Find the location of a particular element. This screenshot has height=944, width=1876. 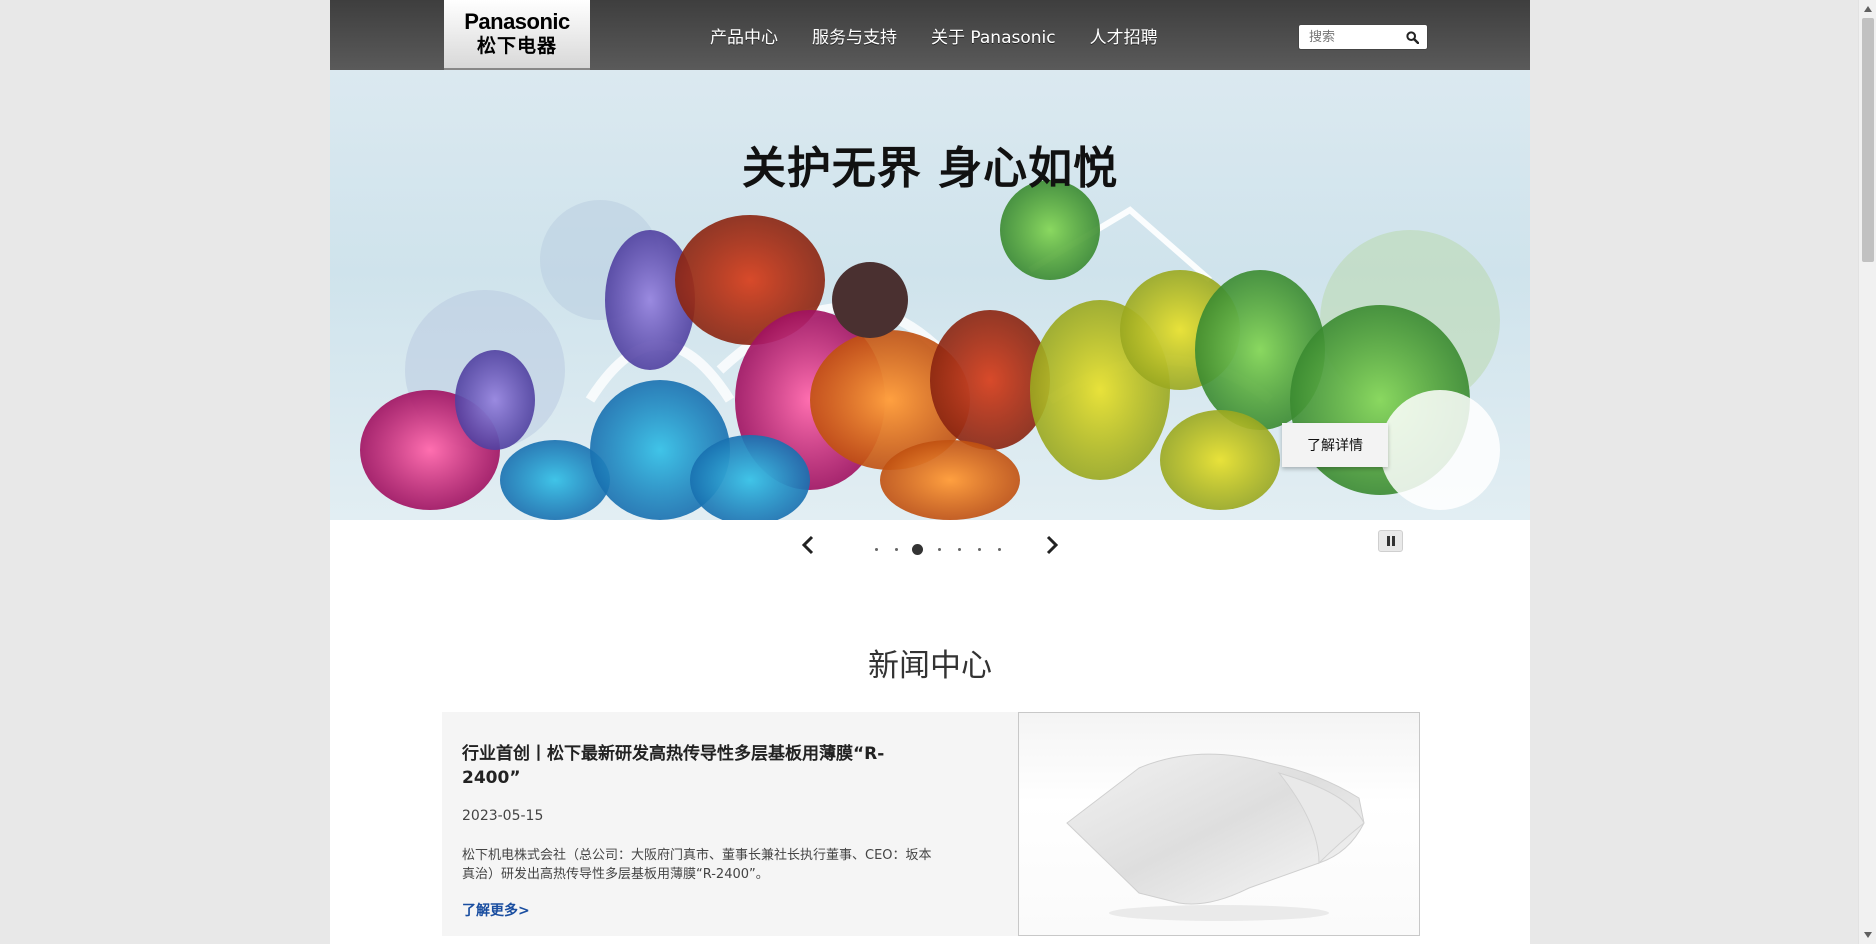

carousel-dots is located at coordinates (937, 549).